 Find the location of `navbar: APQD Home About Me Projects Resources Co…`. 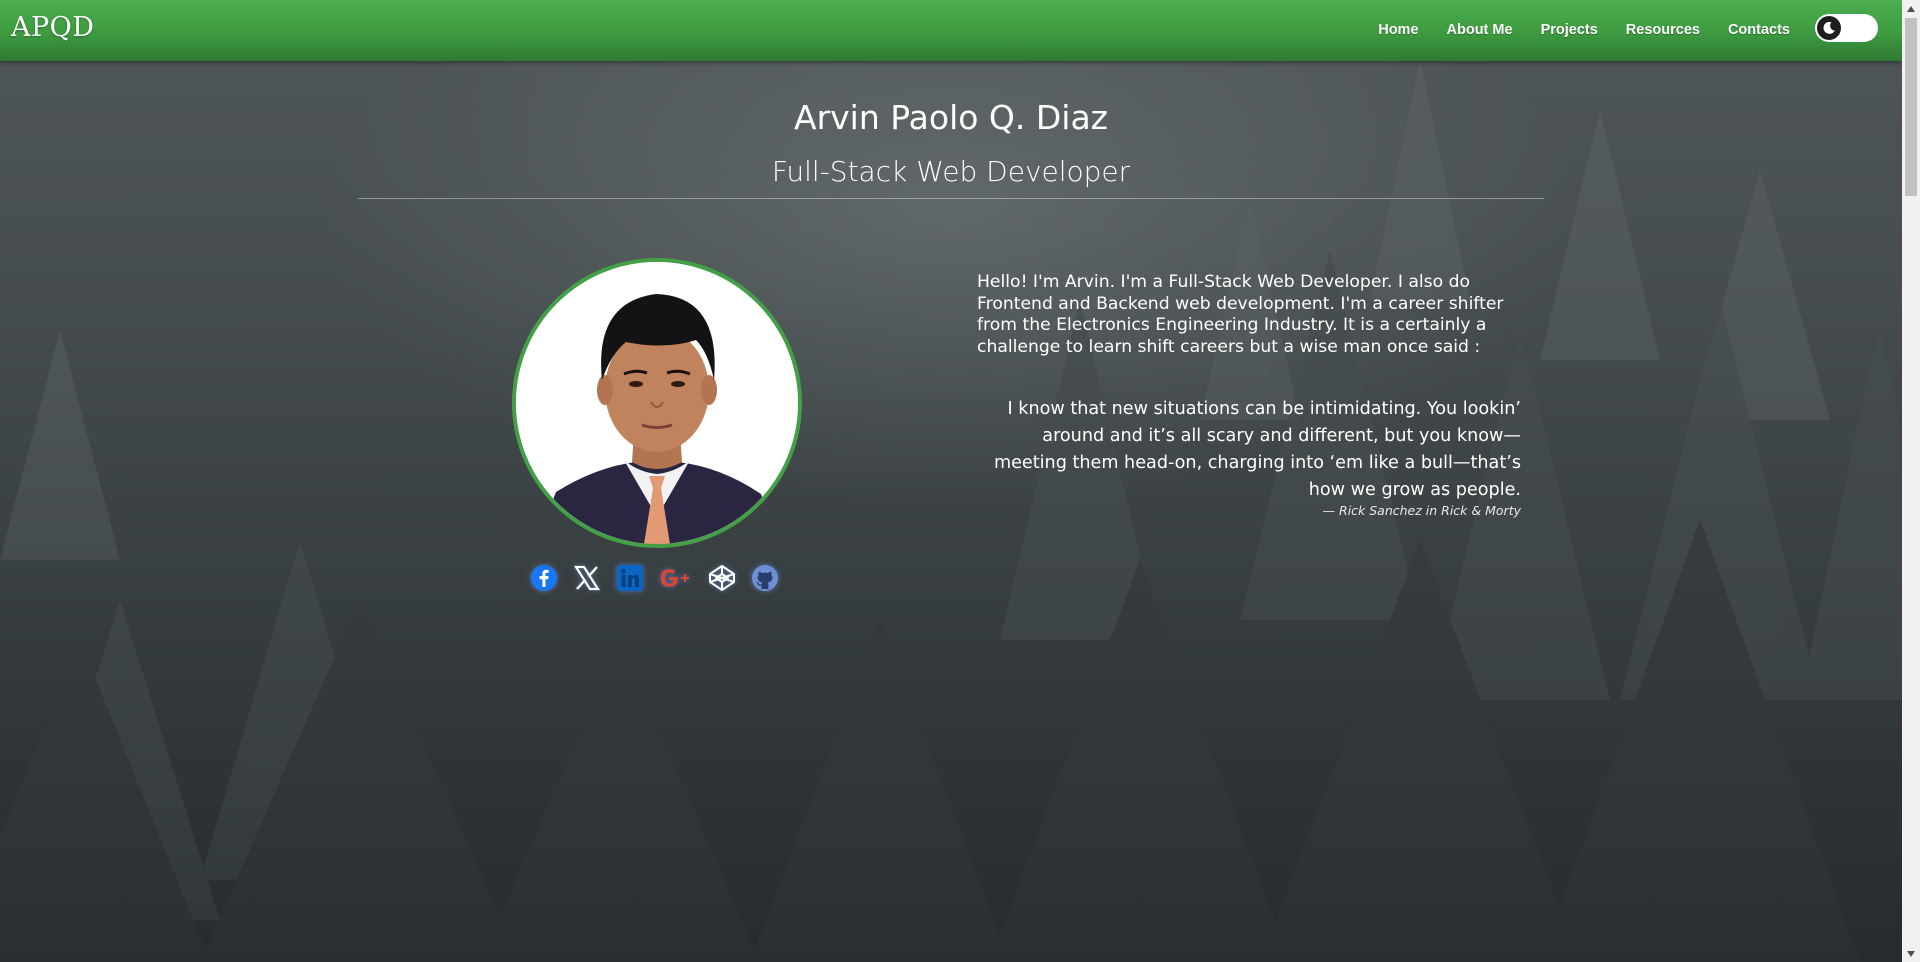

navbar: APQD Home About Me Projects Resources Co… is located at coordinates (951, 30).